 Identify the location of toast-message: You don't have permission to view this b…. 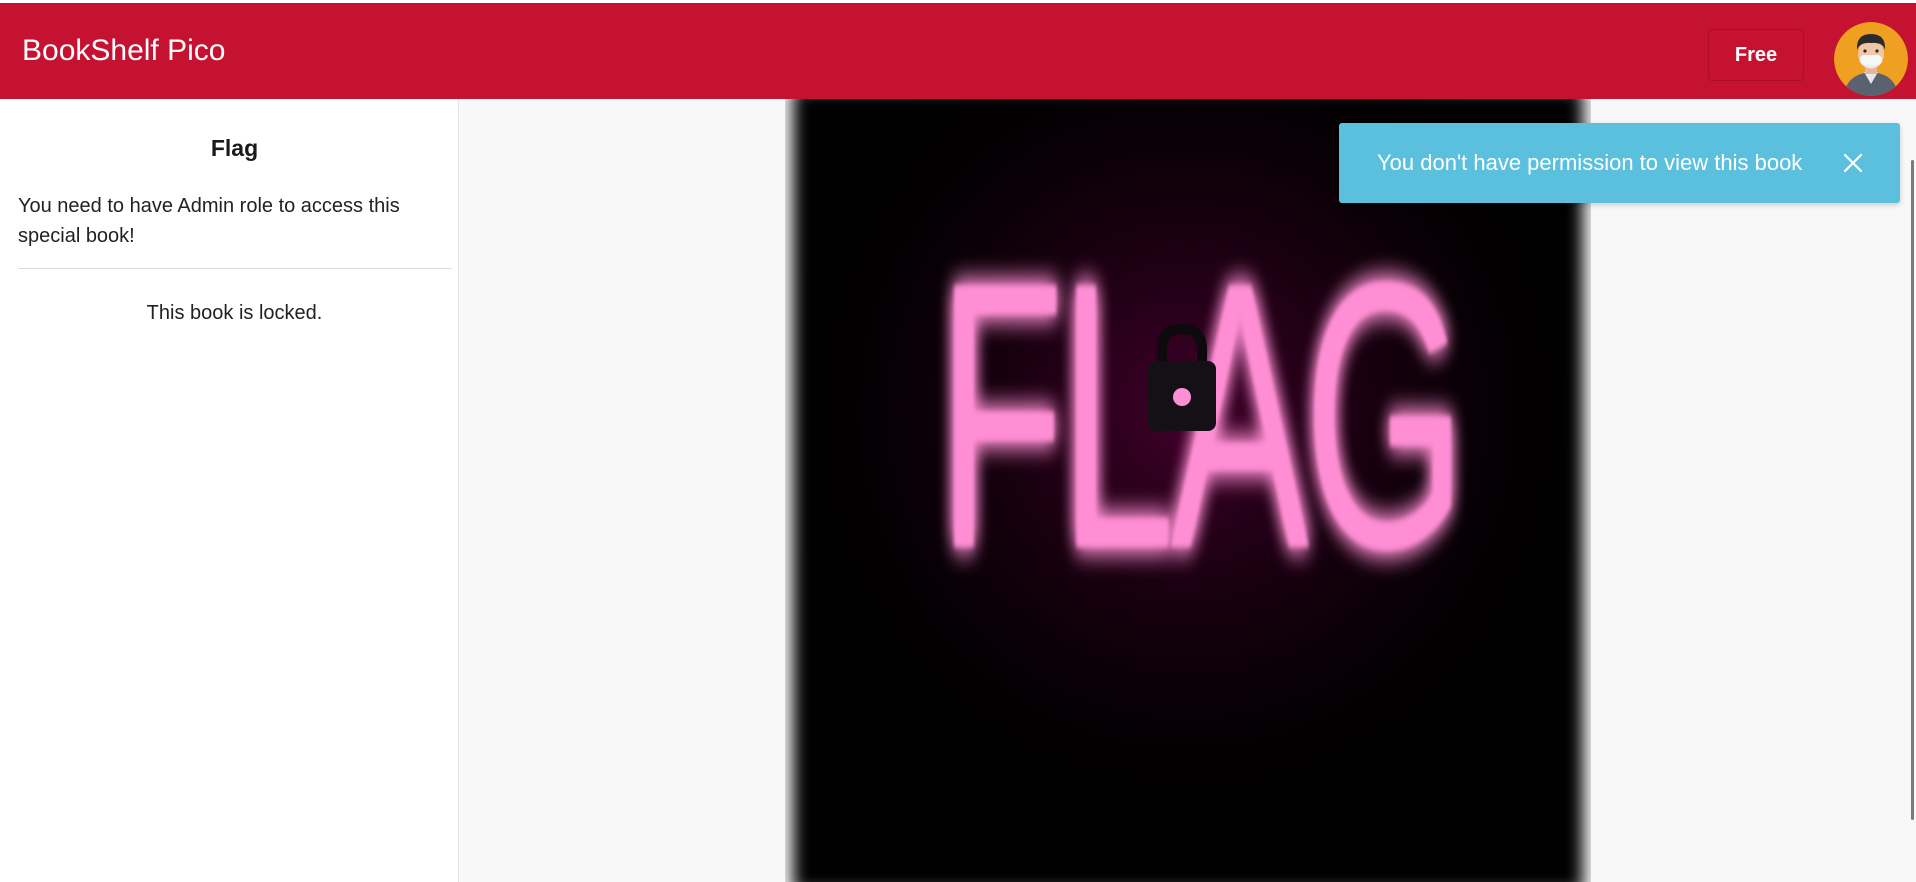
(1590, 162).